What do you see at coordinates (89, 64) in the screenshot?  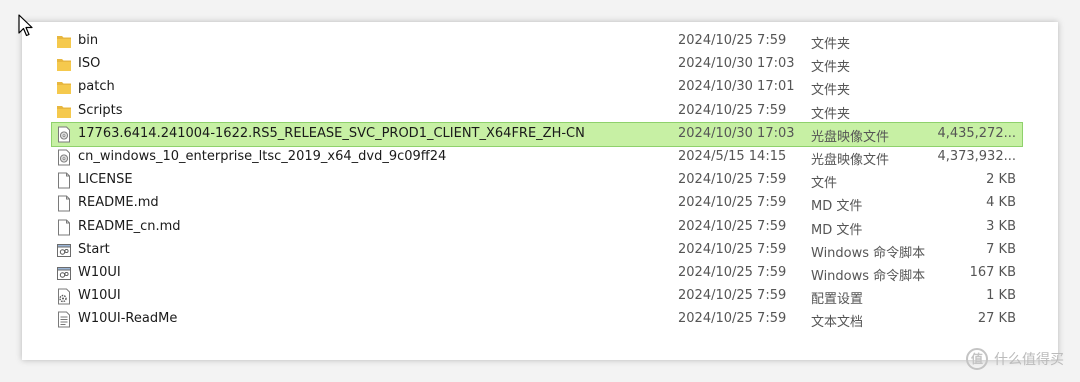 I see `file-name: ISO` at bounding box center [89, 64].